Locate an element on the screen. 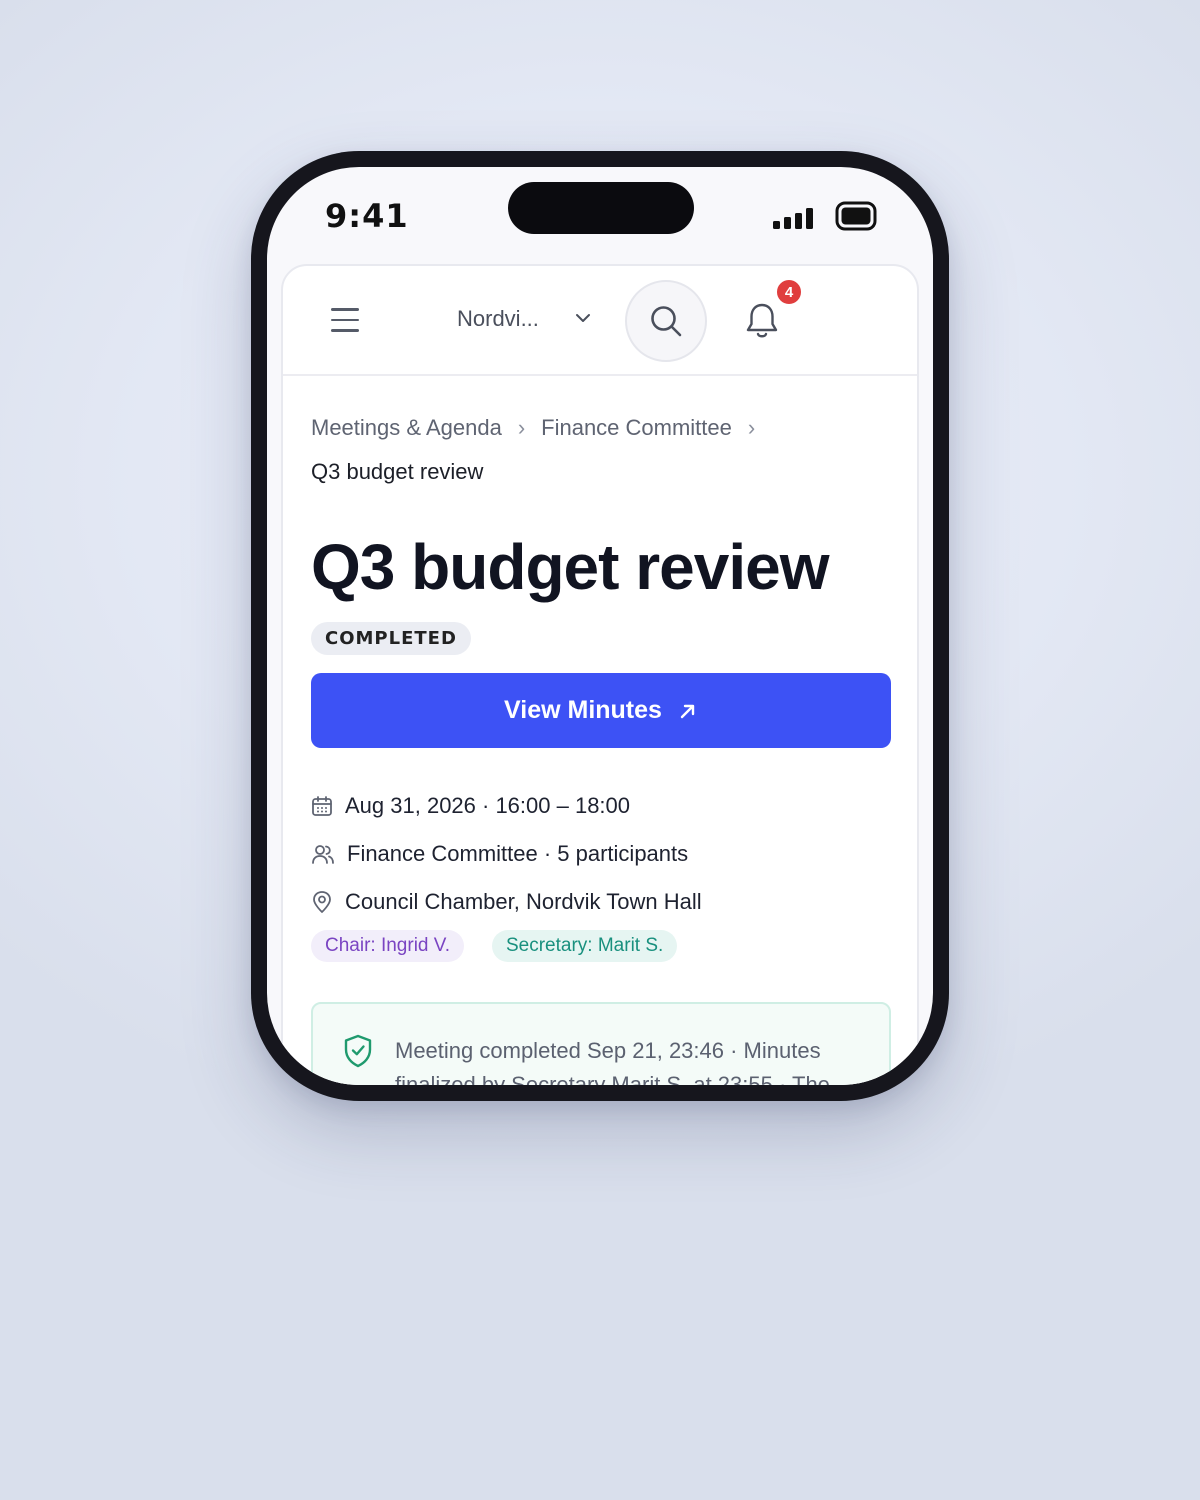 Image resolution: width=1200 pixels, height=1500 pixels. meta-committee: Finance Committee · 5 participants is located at coordinates (606, 854).